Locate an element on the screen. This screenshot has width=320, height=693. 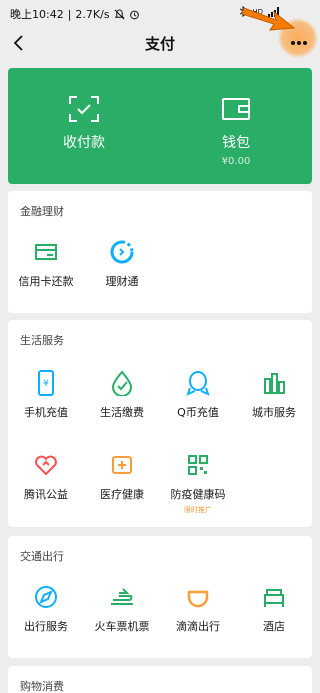
medical-item: 医疗健康 is located at coordinates (122, 477).